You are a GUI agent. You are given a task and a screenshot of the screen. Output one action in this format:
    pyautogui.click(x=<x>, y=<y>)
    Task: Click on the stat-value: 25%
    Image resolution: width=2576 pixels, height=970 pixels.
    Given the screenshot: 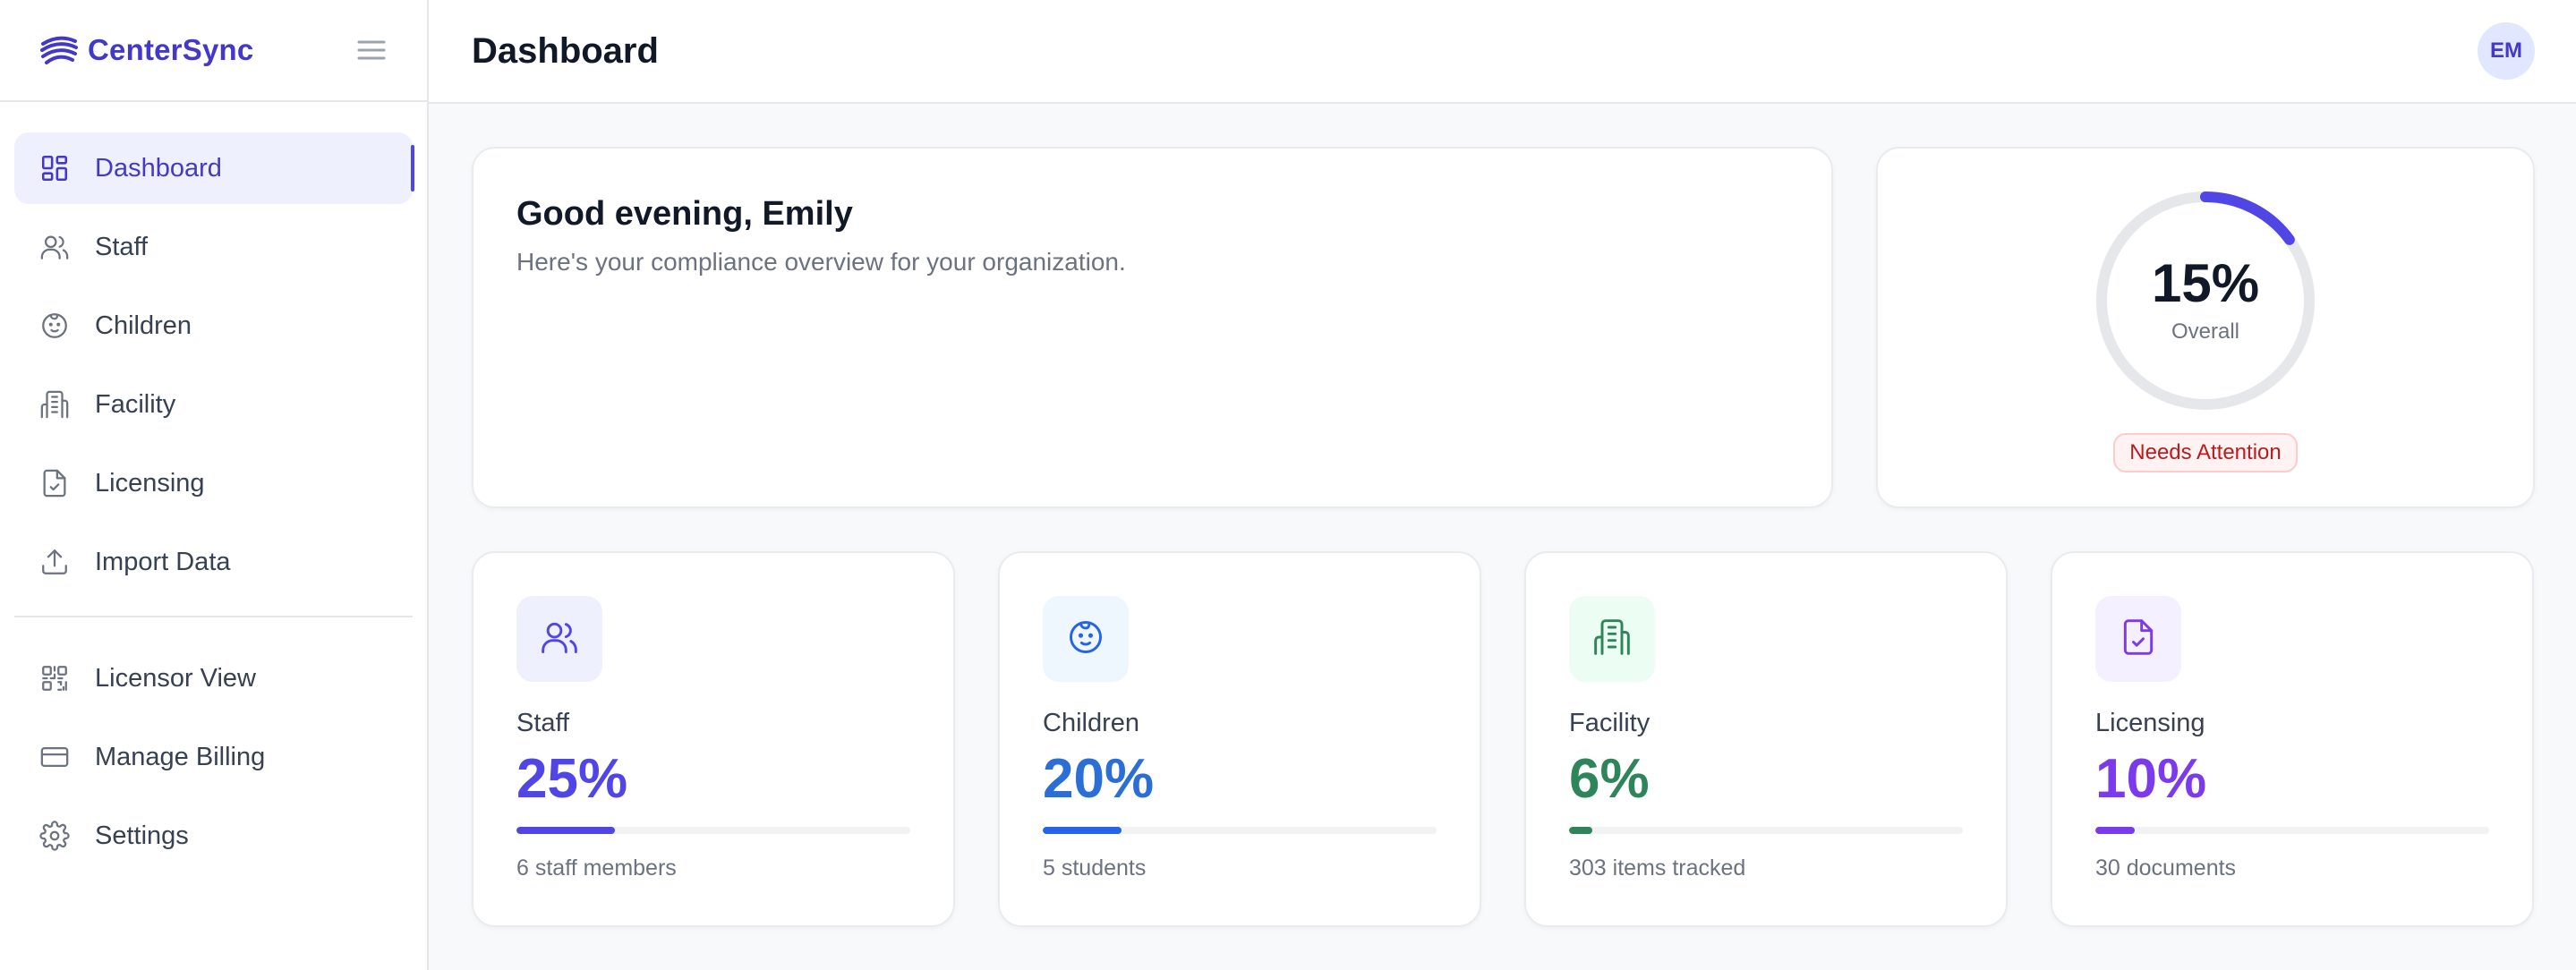 What is the action you would take?
    pyautogui.click(x=572, y=779)
    